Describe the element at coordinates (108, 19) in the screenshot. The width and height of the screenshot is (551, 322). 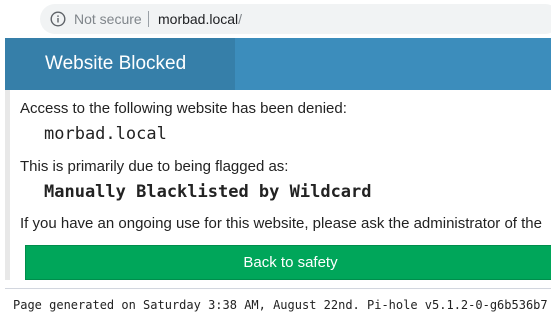
I see `security-status-label: Not secure` at that location.